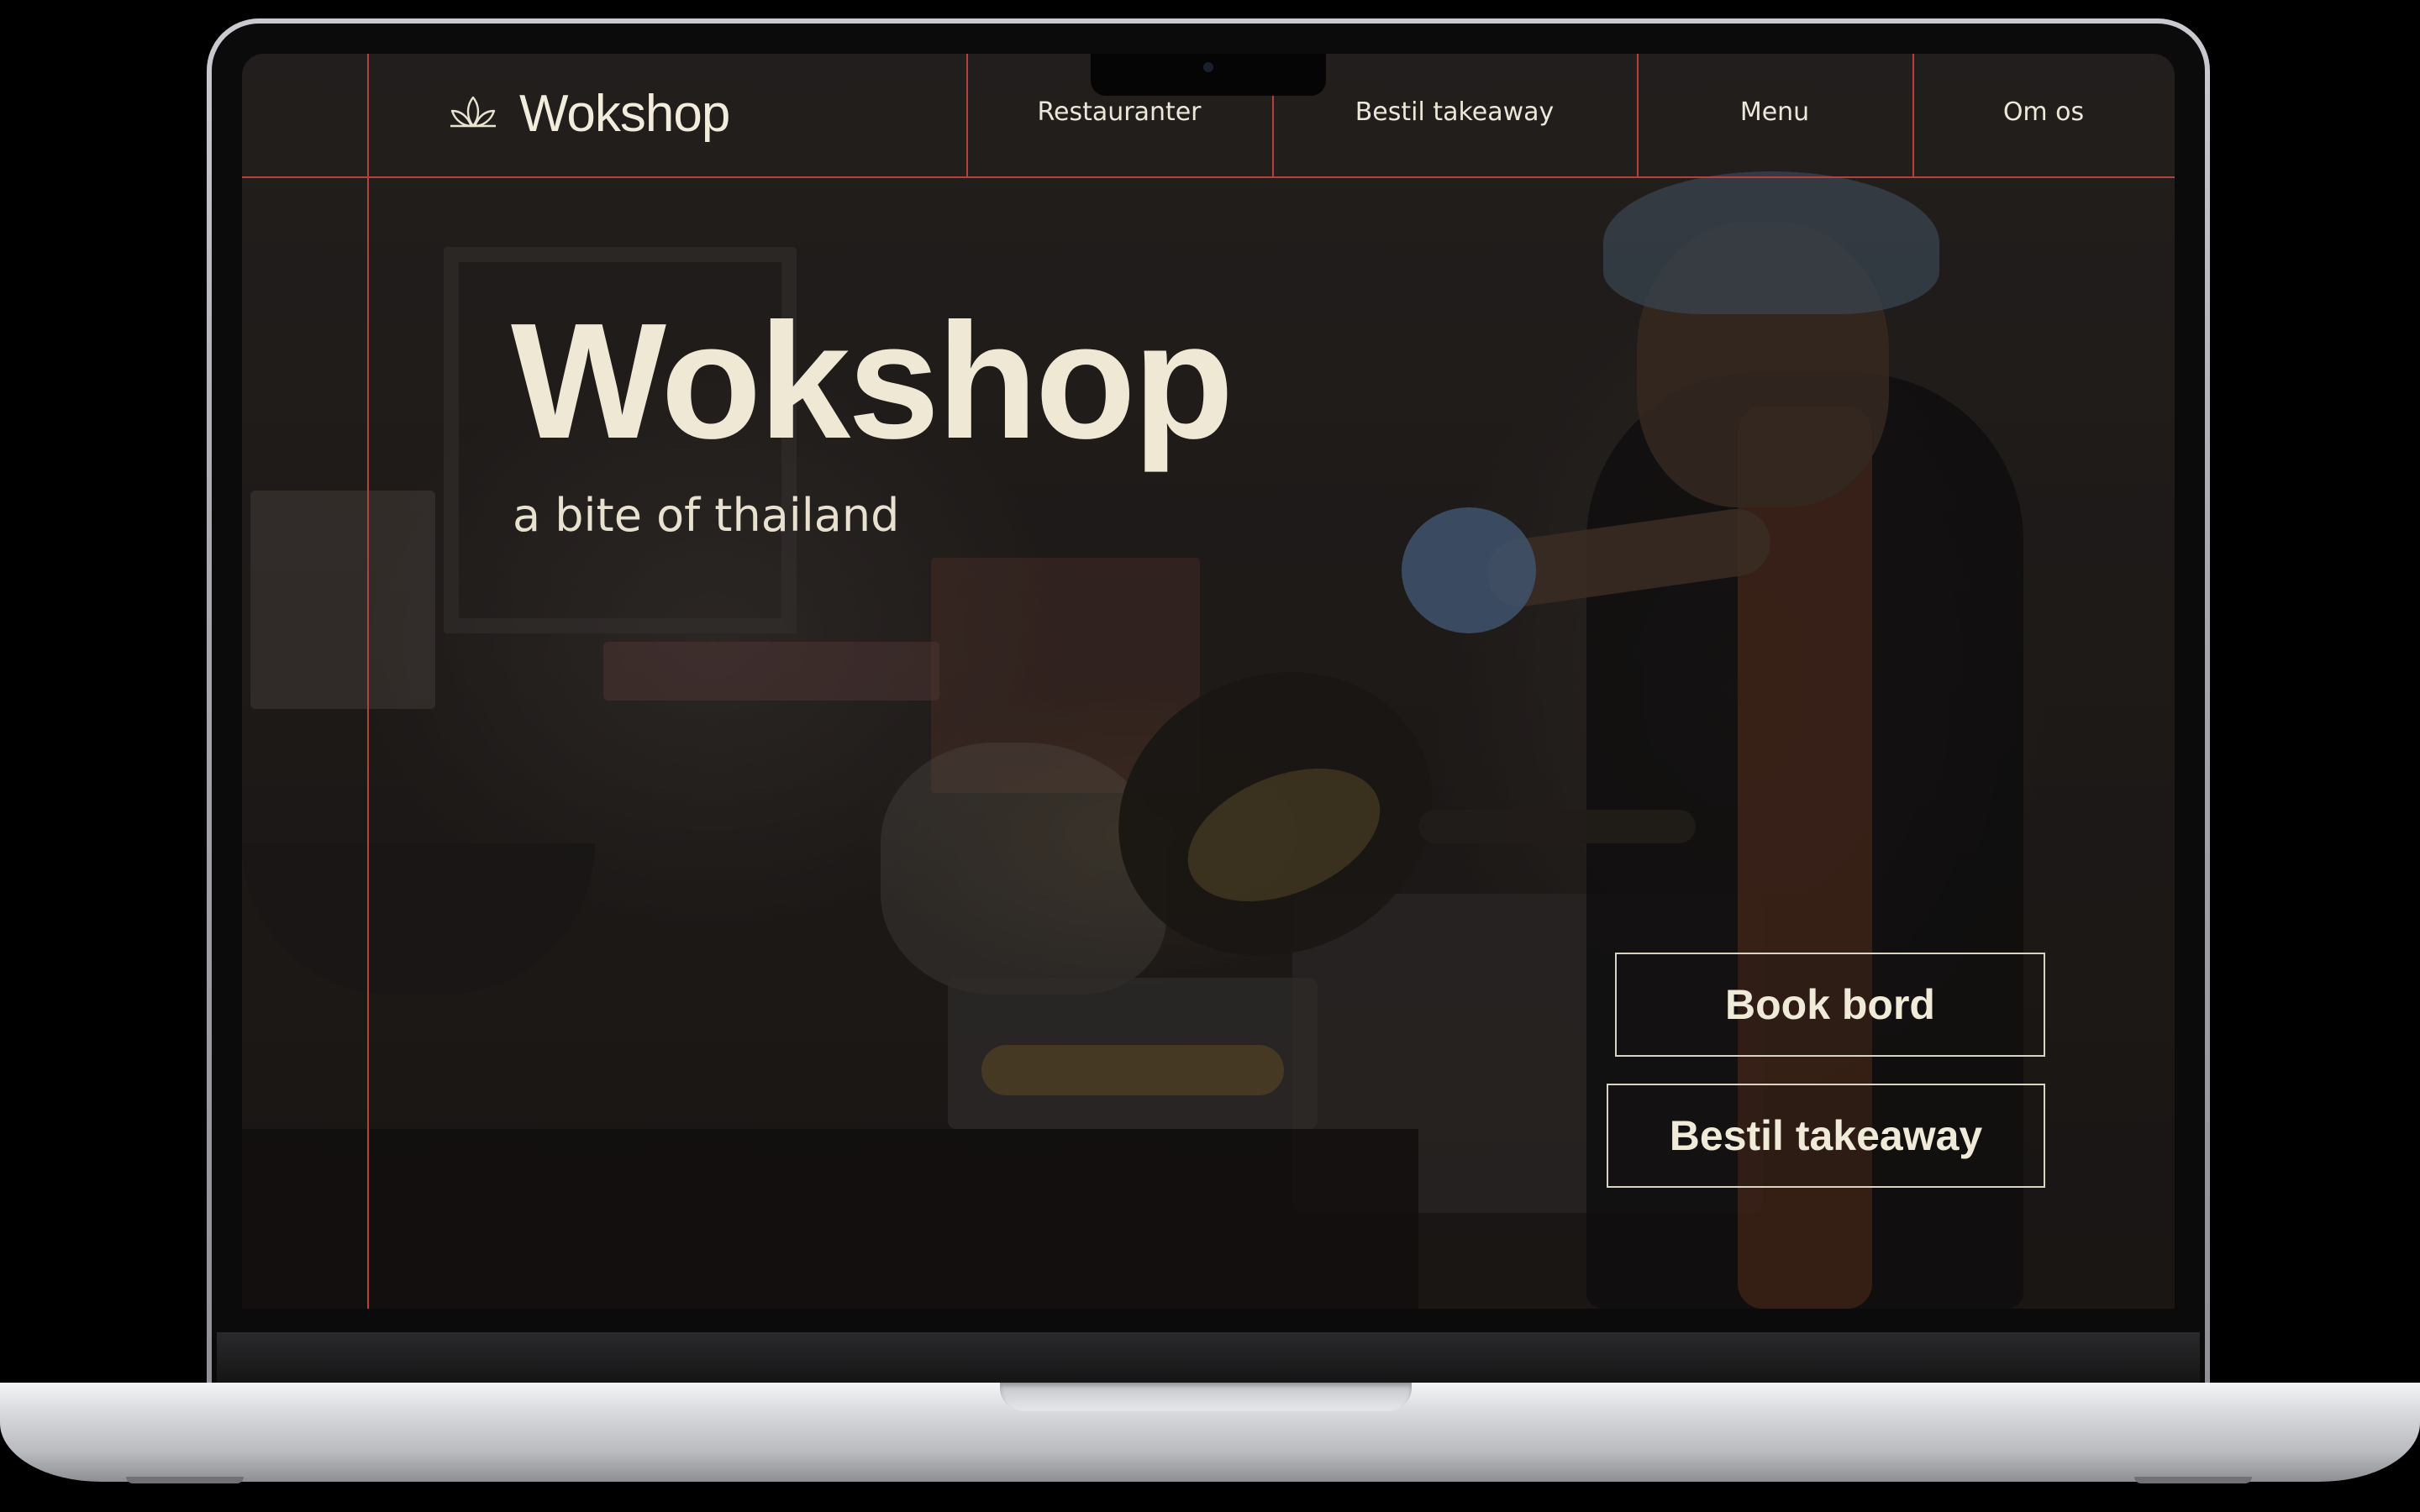 This screenshot has width=2420, height=1512. I want to click on camera-icon, so click(1208, 67).